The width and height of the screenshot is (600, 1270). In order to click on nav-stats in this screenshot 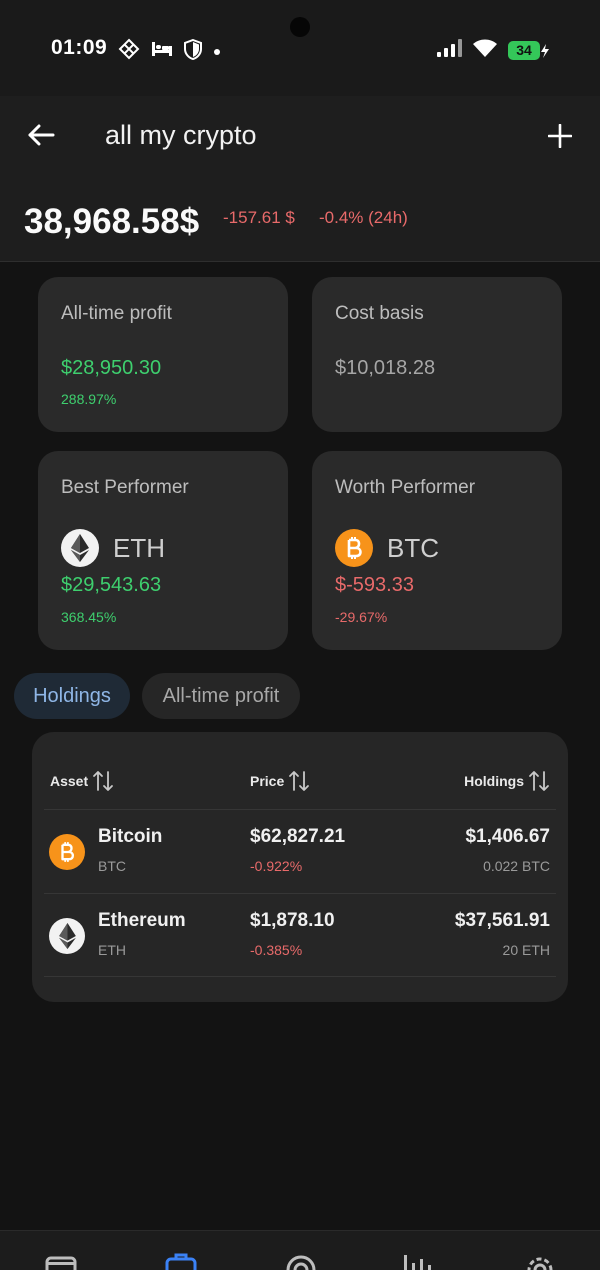, I will do `click(419, 1261)`.